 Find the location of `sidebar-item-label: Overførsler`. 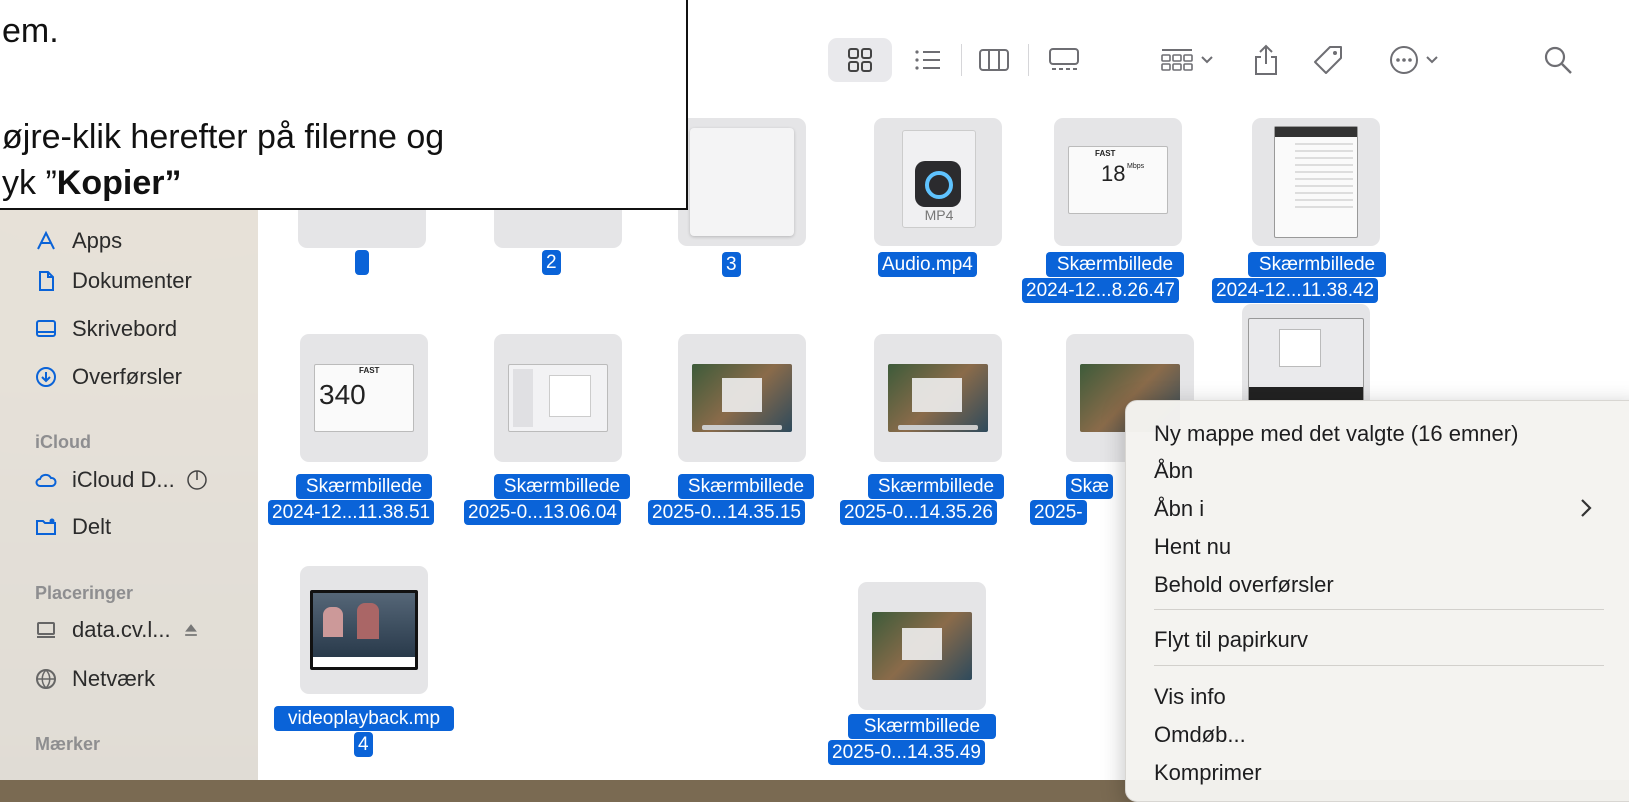

sidebar-item-label: Overførsler is located at coordinates (127, 376).